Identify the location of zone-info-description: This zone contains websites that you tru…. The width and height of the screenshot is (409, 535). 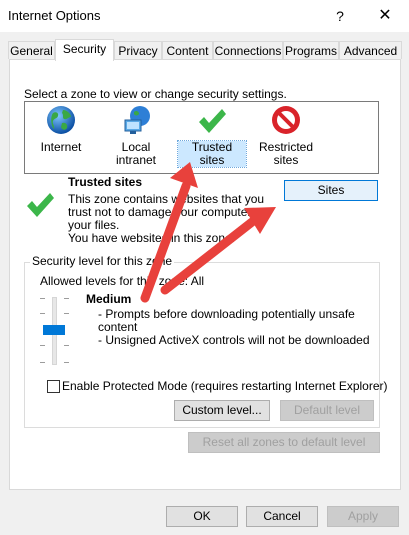
(166, 219).